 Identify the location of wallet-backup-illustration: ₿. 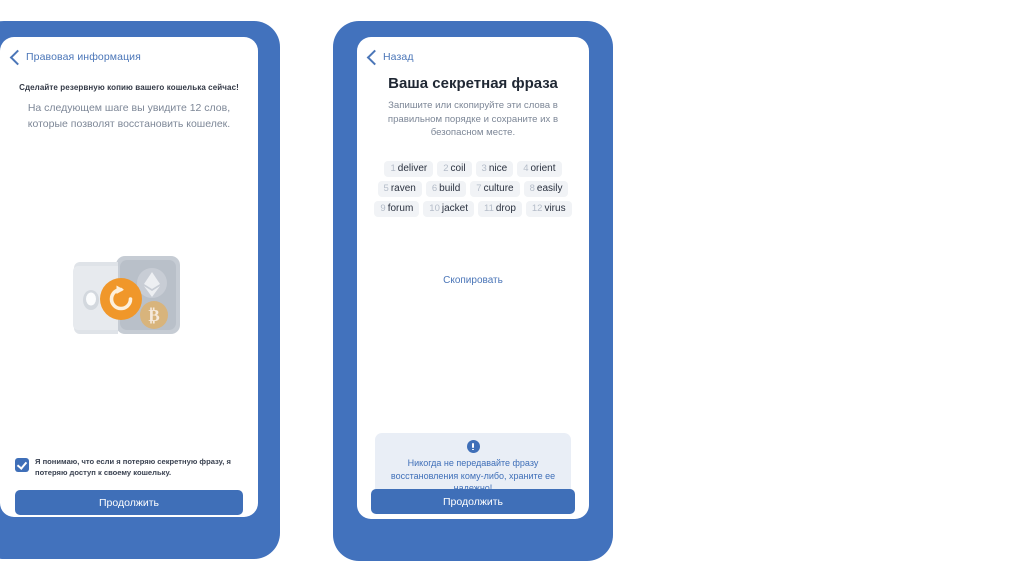
(129, 299).